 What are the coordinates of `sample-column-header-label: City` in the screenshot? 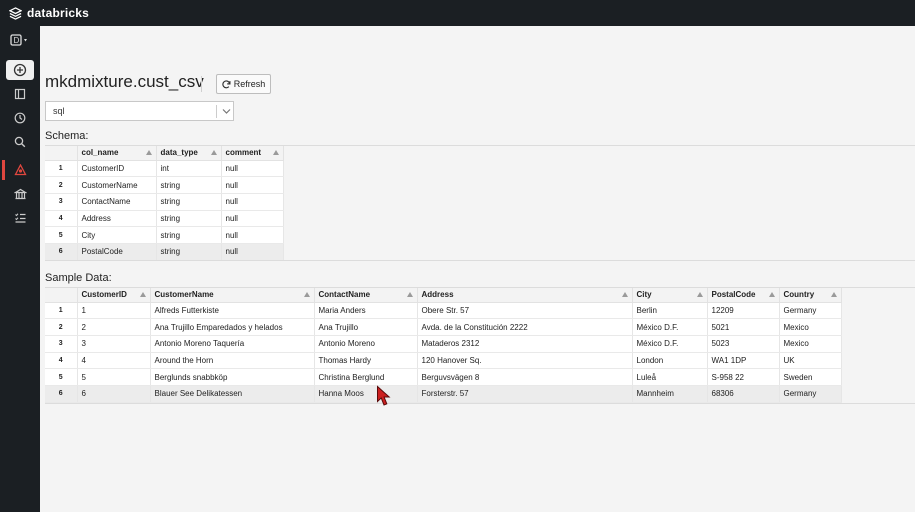 It's located at (644, 295).